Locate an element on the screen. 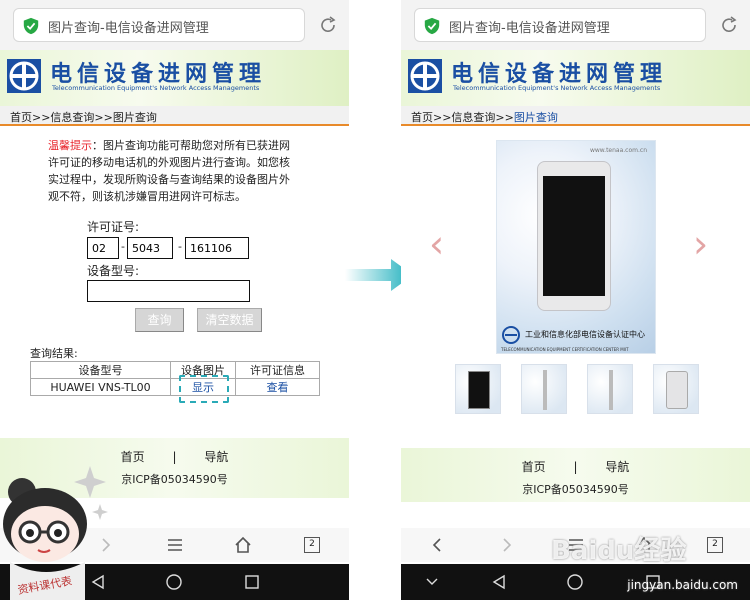  address-text-right: 图片查询-电信设备进网管理 is located at coordinates (529, 28).